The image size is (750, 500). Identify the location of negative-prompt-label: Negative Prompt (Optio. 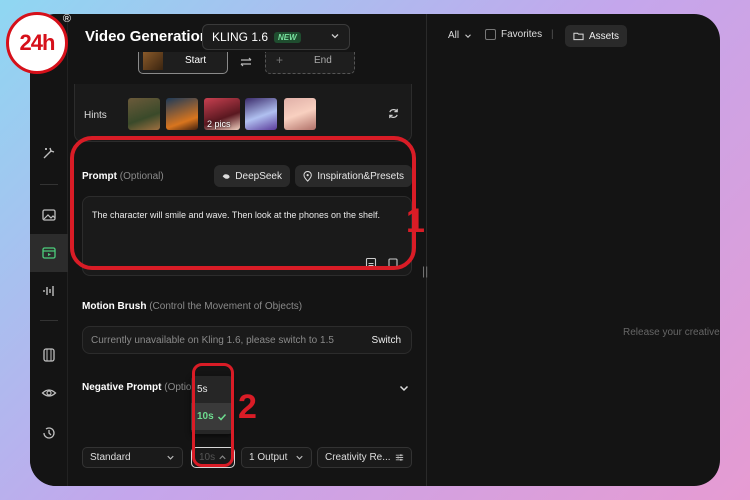
(137, 387).